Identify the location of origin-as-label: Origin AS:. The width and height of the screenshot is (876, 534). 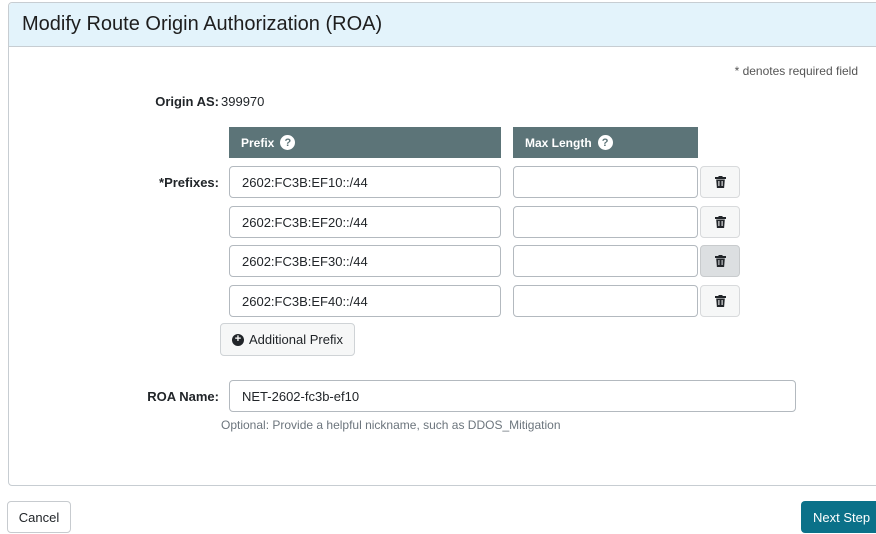
(187, 101).